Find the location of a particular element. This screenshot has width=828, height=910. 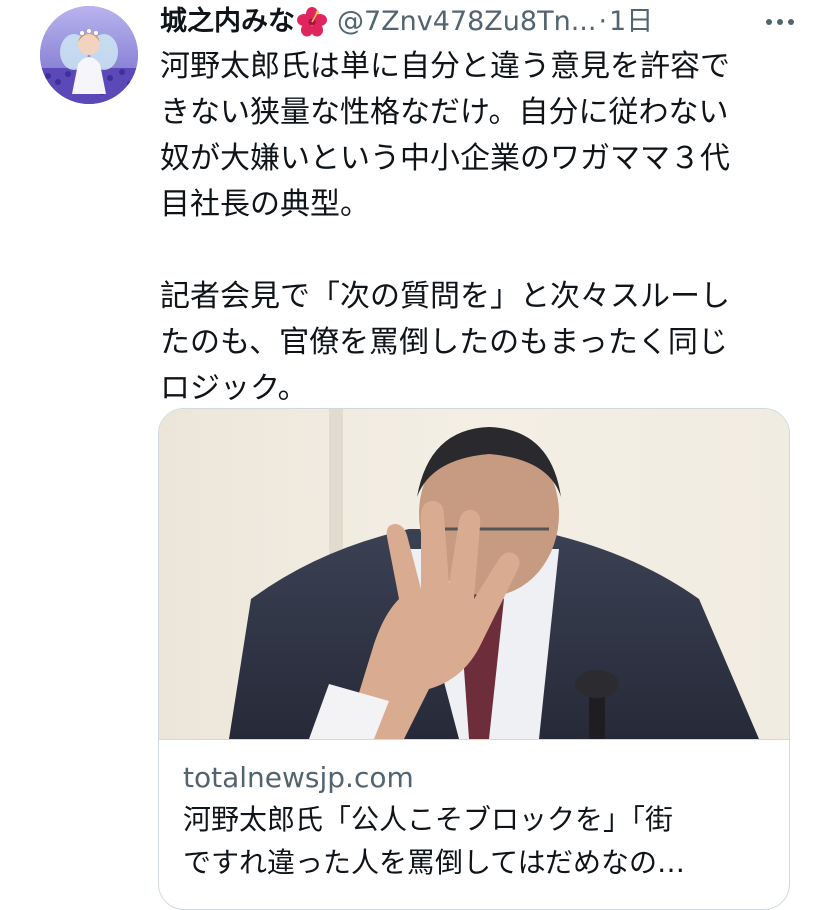

card-title-line: 河野太郎氏「公人こそブロックを」「街 is located at coordinates (428, 819).